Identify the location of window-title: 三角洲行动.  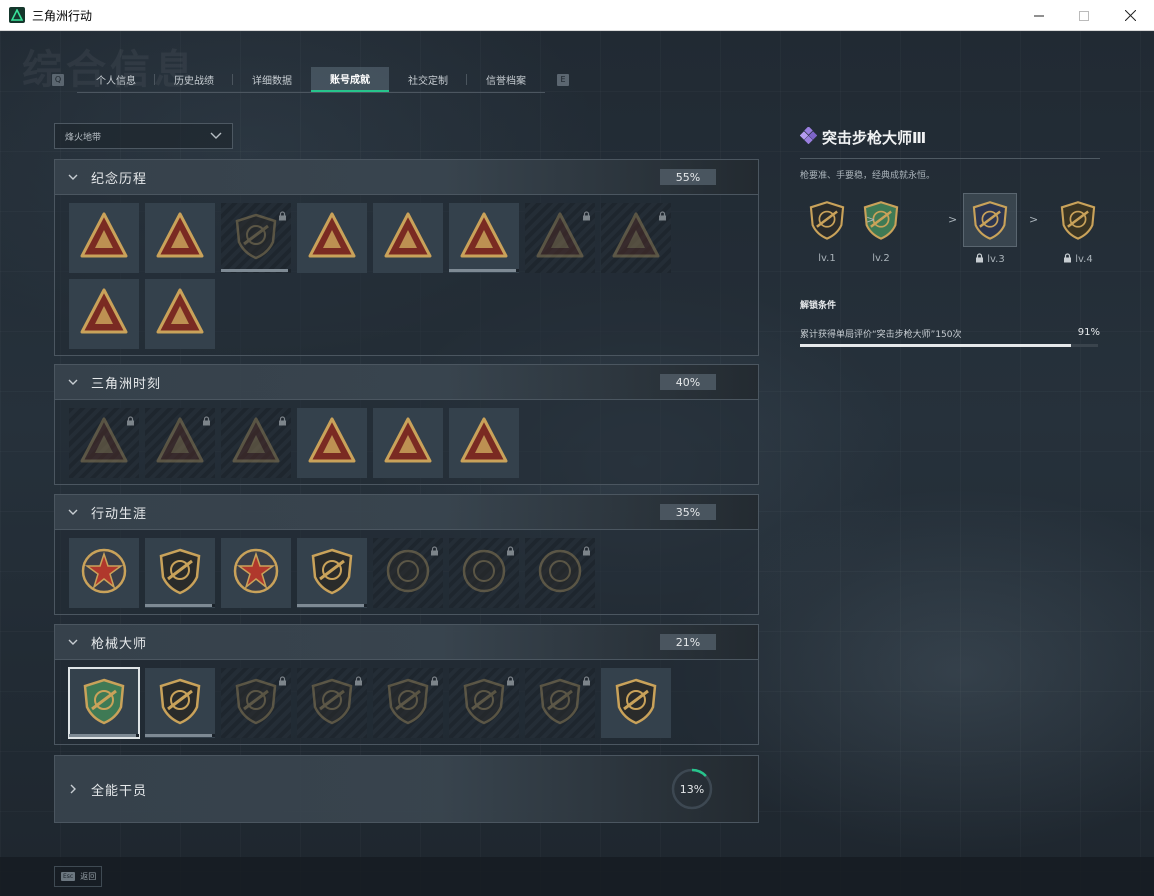
(62, 15).